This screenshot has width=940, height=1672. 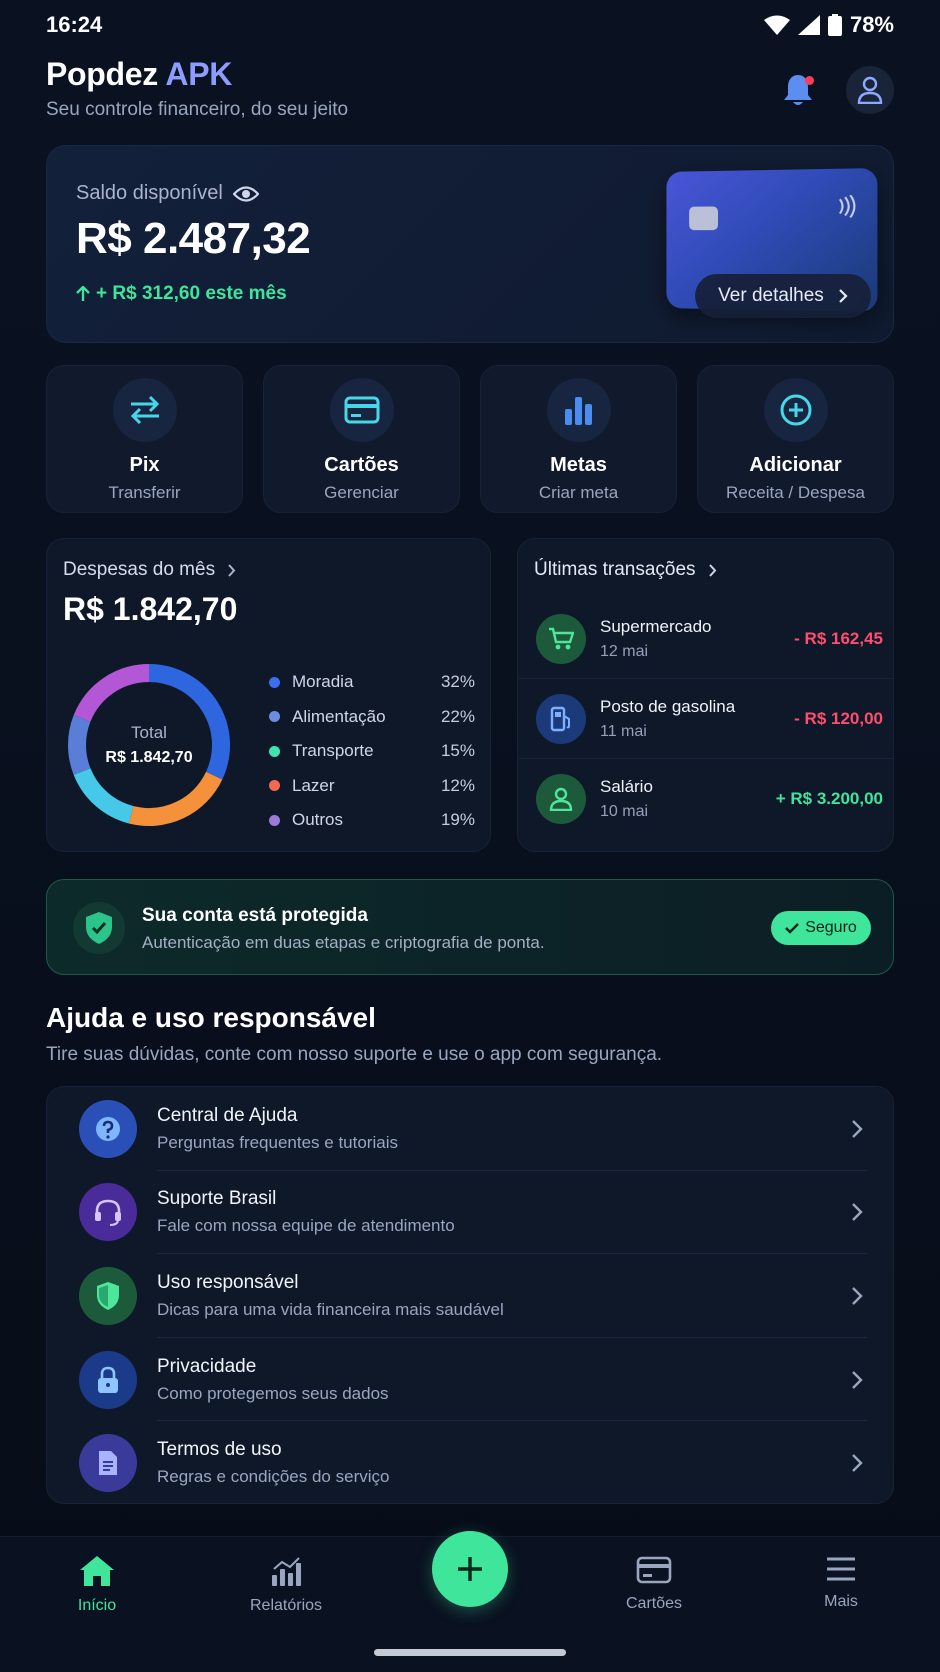 I want to click on help-item-name: Suporte Brasil, so click(x=217, y=1199).